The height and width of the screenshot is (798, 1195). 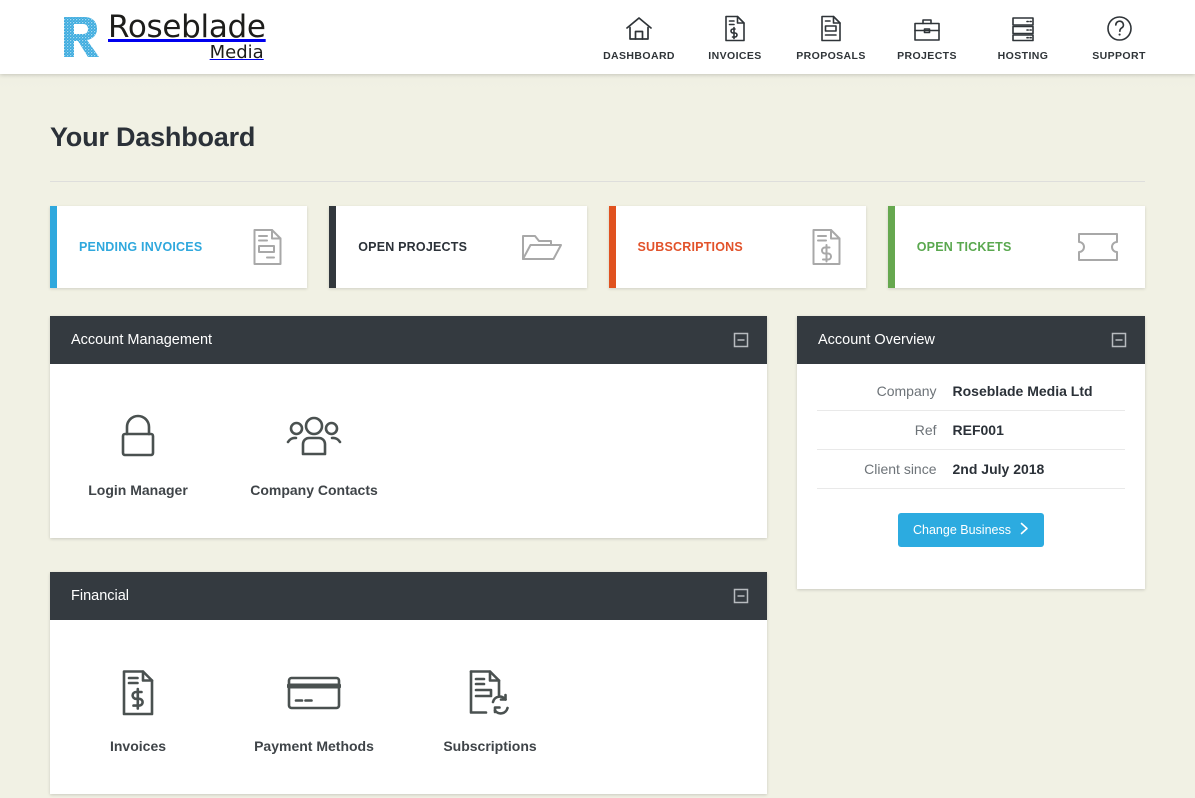 I want to click on panel-header: Account Management, so click(x=408, y=340).